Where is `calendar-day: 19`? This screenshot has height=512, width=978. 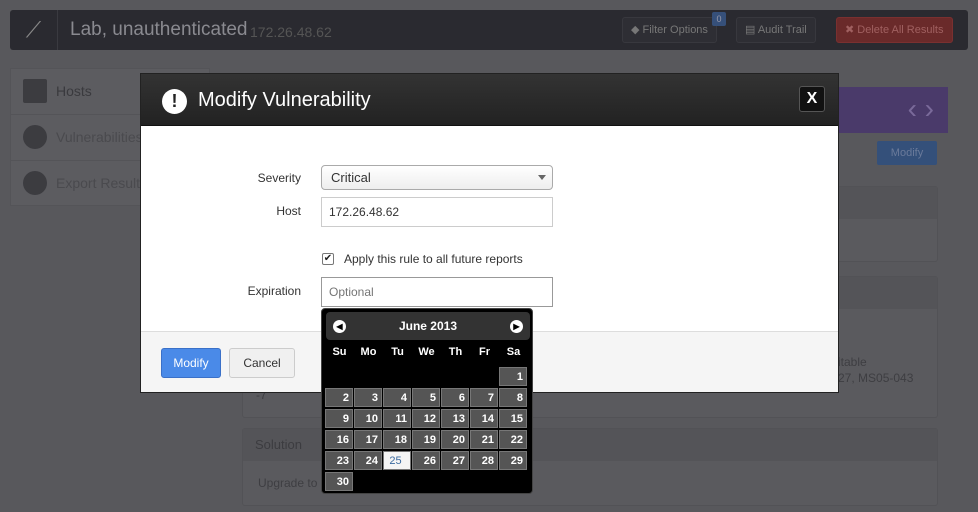 calendar-day: 19 is located at coordinates (426, 439).